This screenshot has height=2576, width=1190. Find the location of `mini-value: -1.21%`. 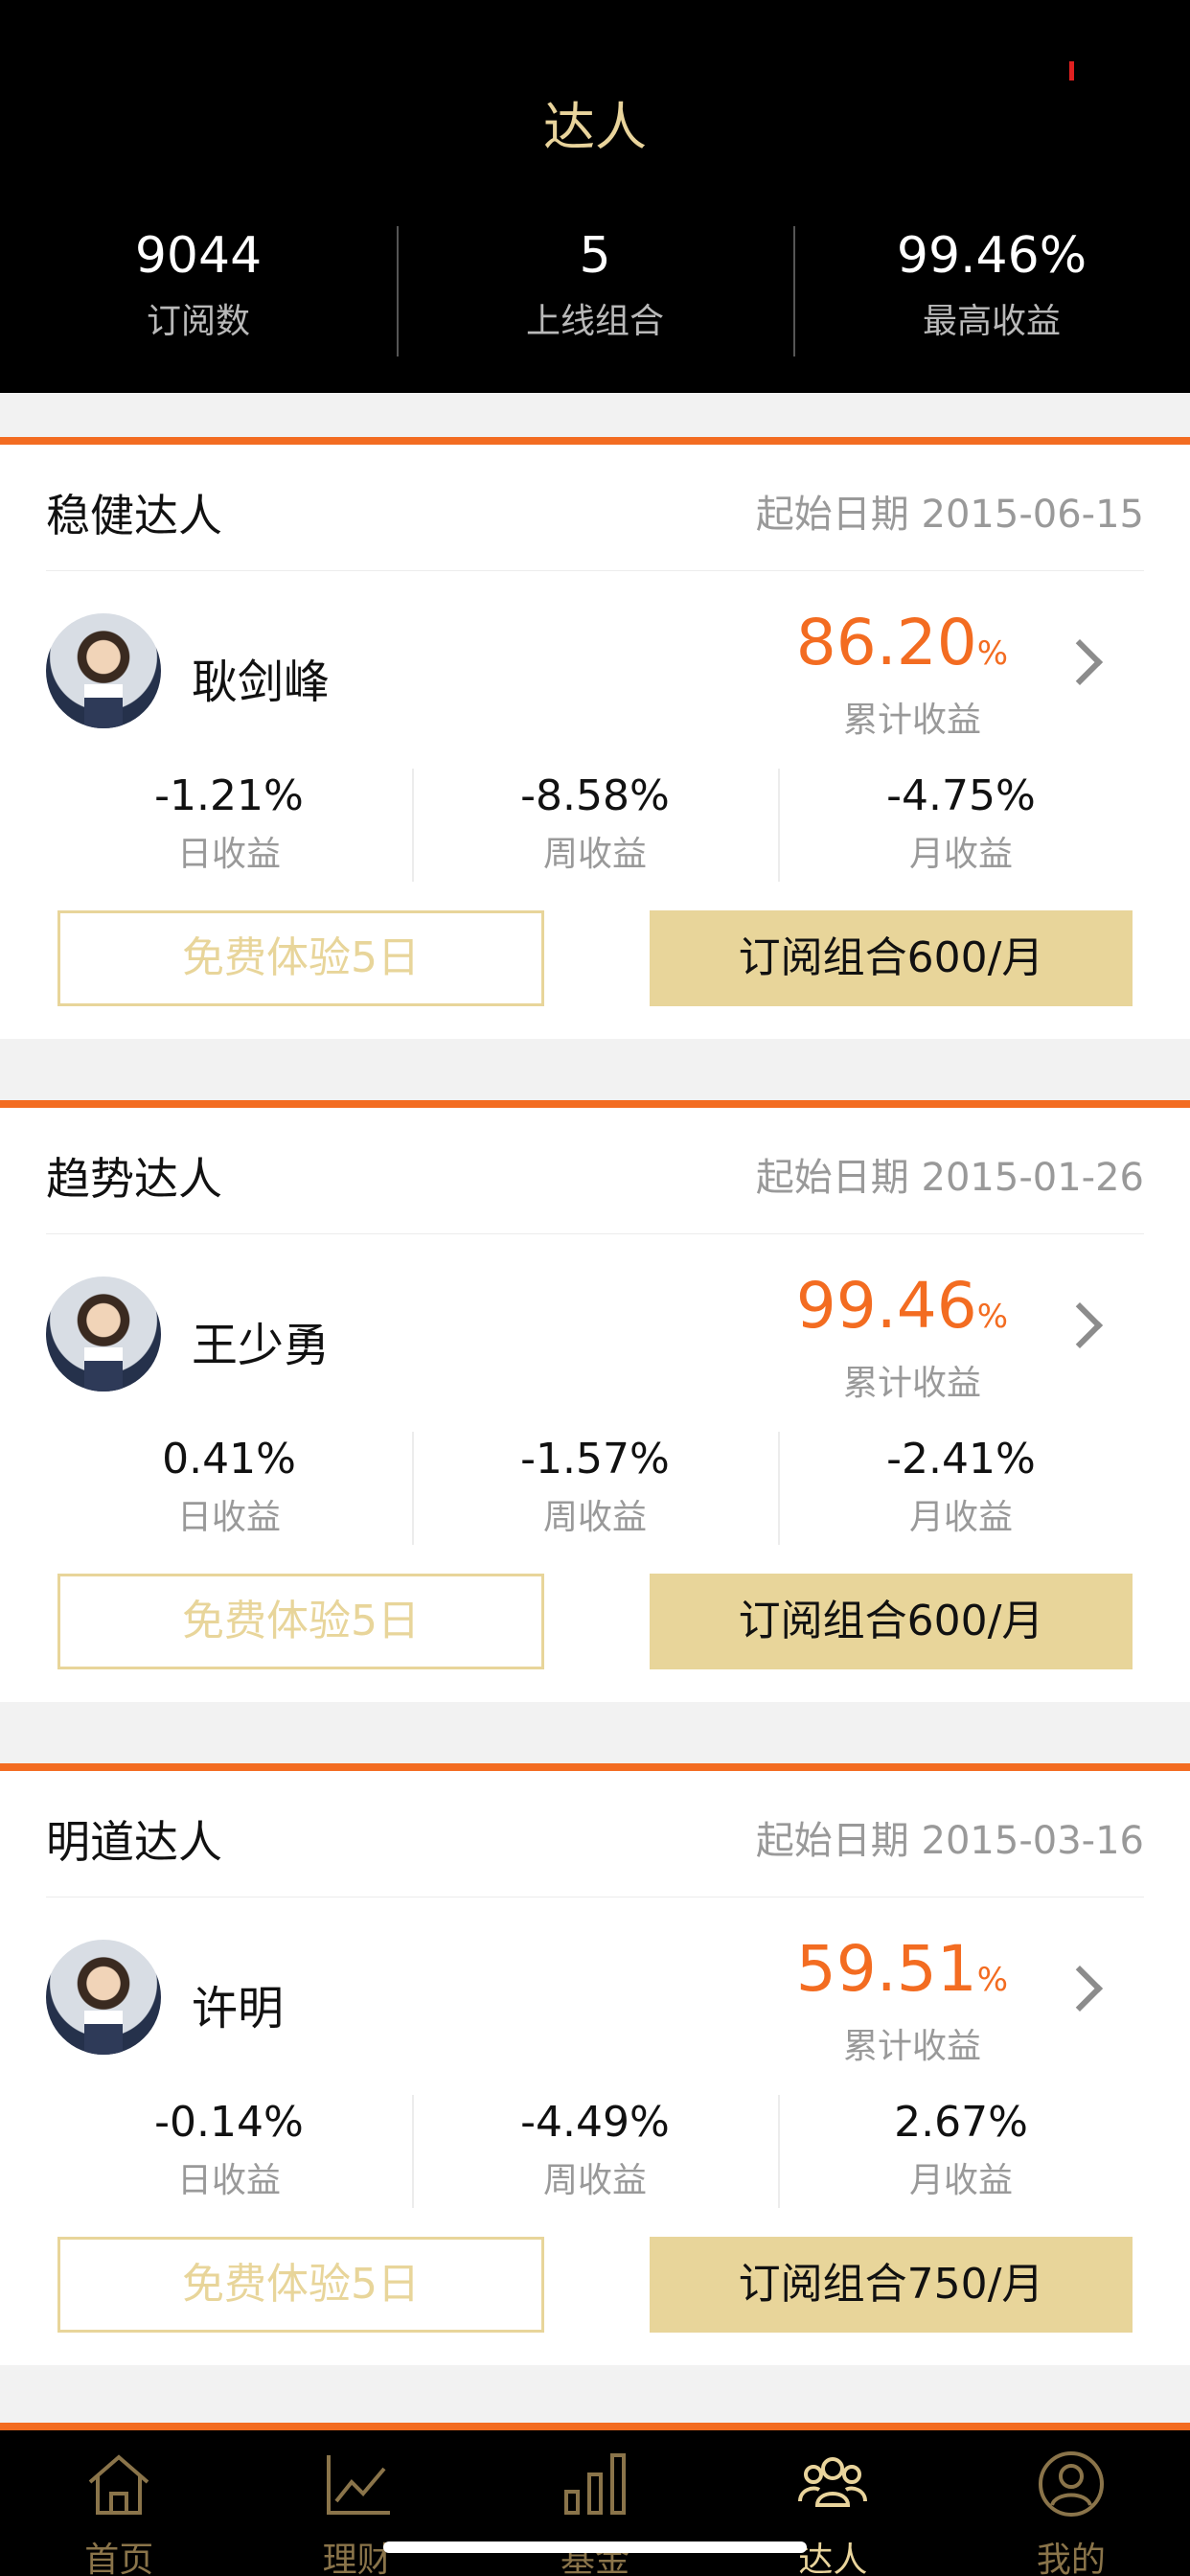

mini-value: -1.21% is located at coordinates (229, 795).